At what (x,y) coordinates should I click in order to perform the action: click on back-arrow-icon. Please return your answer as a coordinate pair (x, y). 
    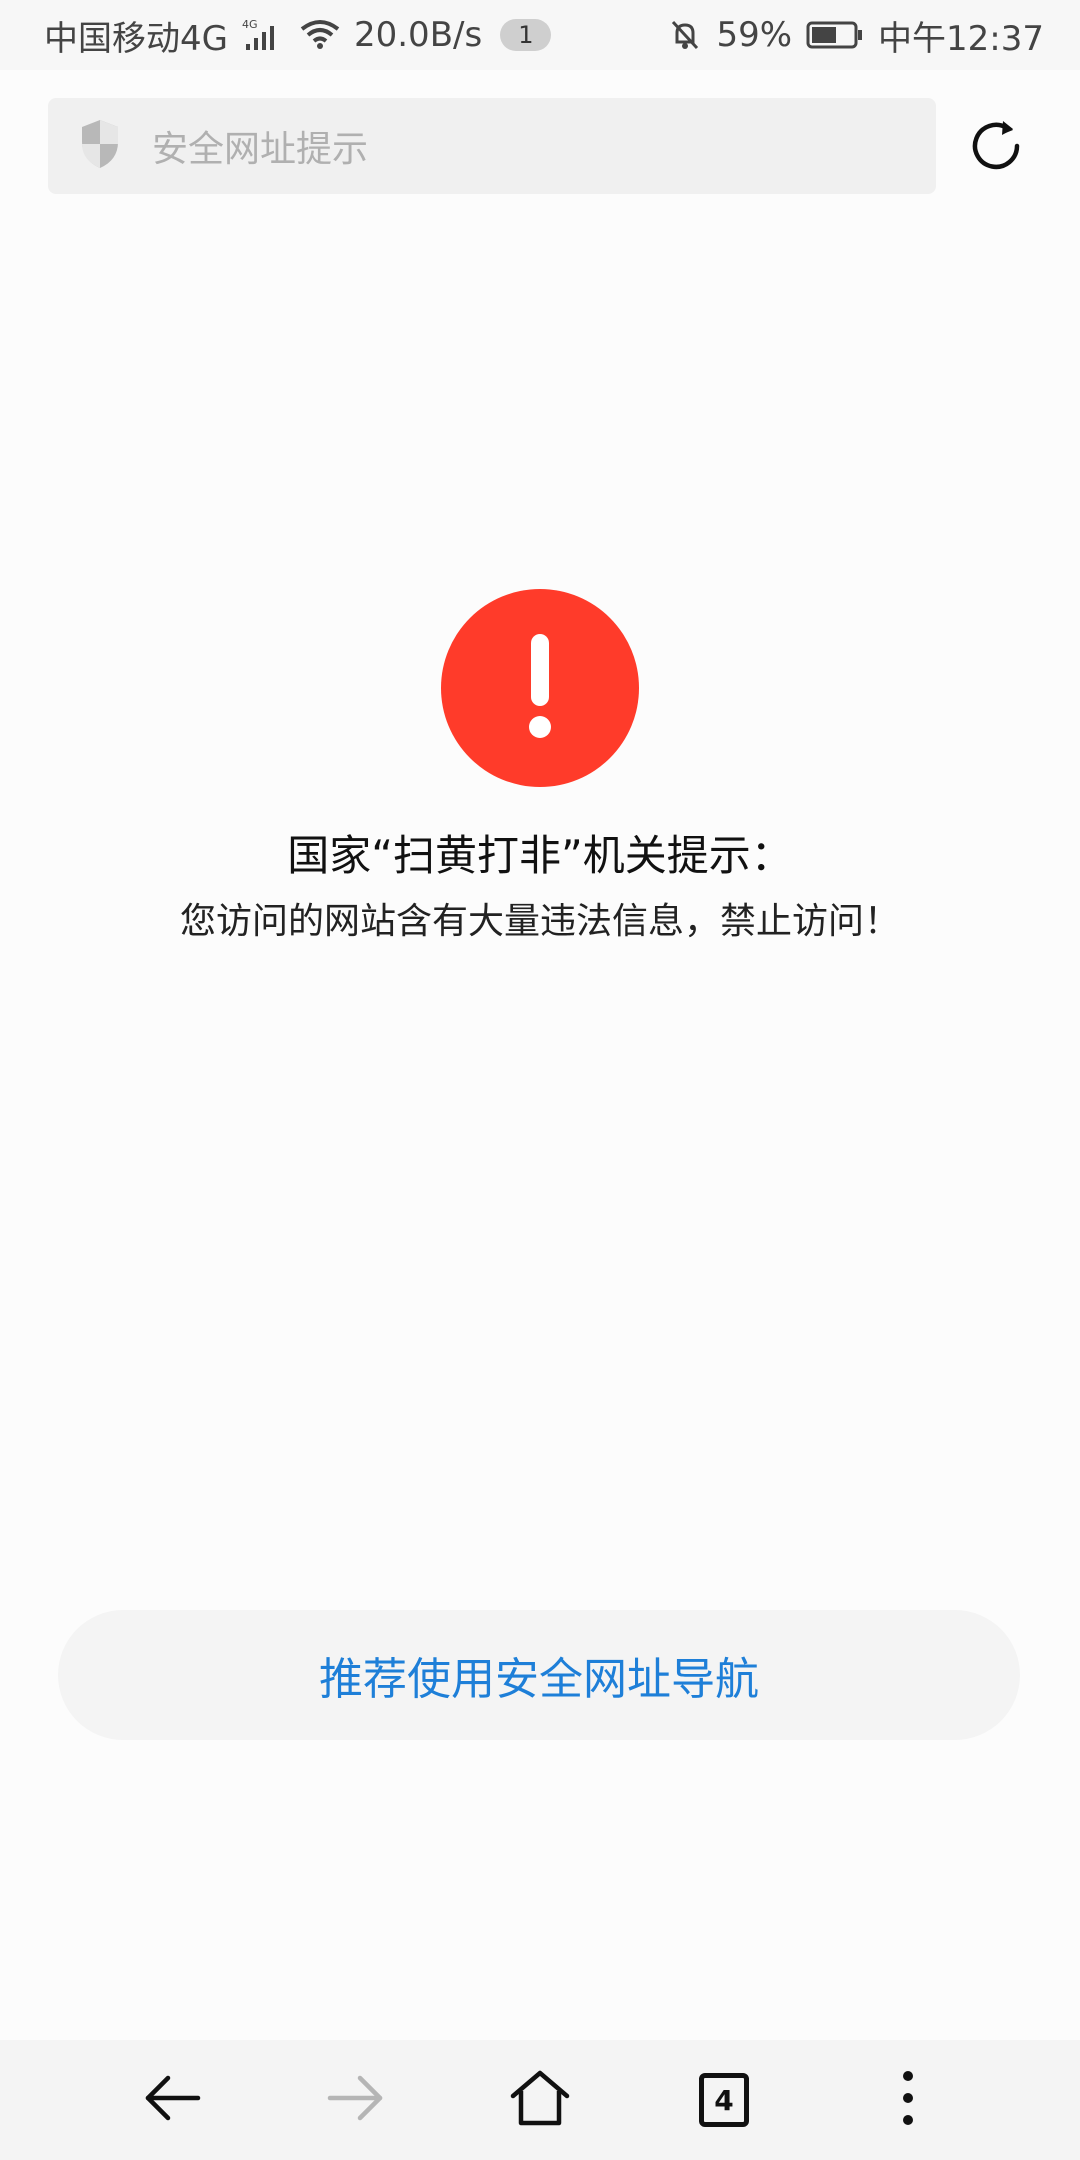
    Looking at the image, I should click on (172, 2100).